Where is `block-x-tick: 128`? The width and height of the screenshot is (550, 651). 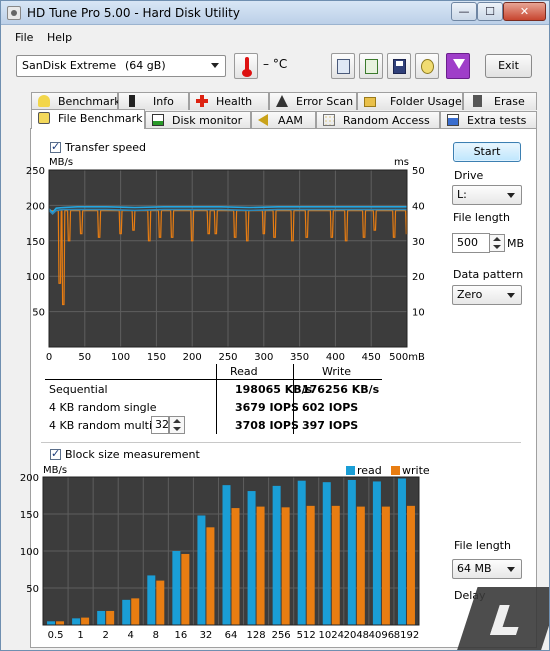 block-x-tick: 128 is located at coordinates (256, 635).